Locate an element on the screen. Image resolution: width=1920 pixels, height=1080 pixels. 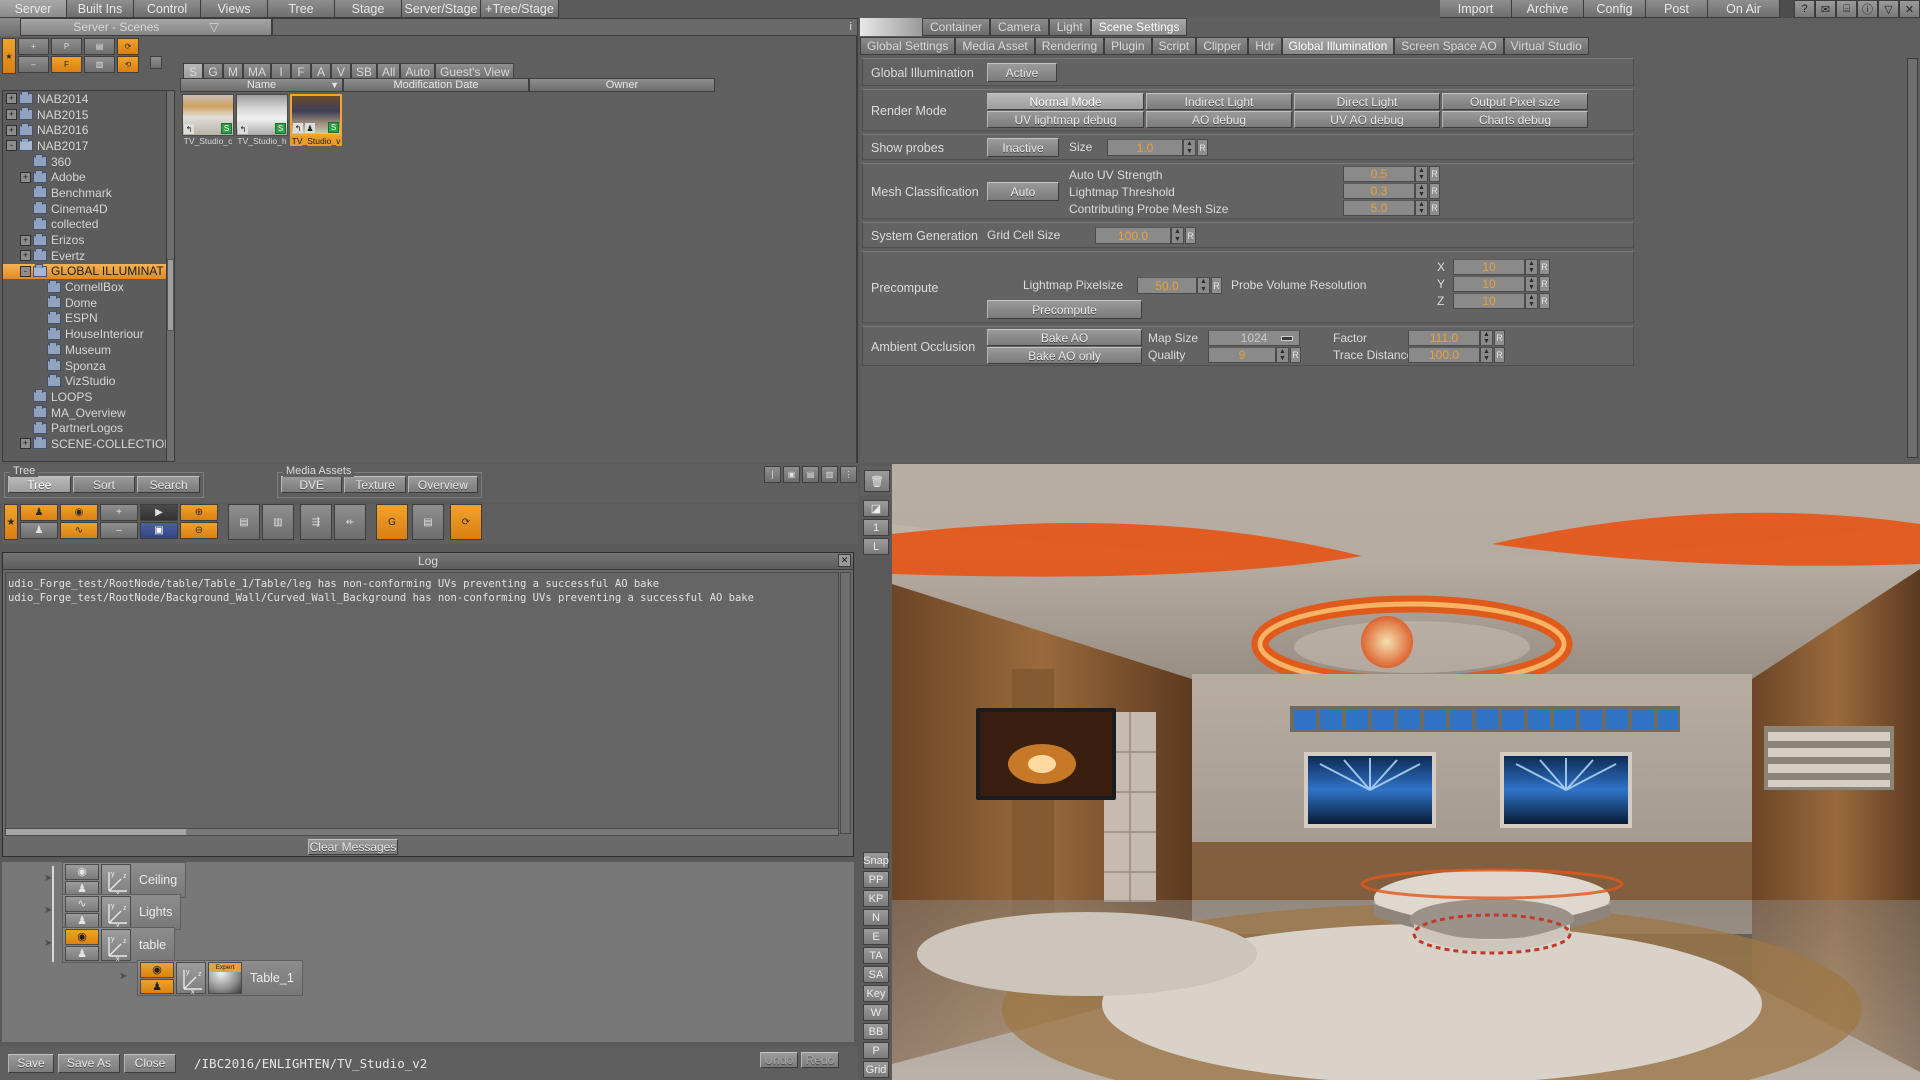
tree-collapse-icon: ▥ is located at coordinates (278, 522).